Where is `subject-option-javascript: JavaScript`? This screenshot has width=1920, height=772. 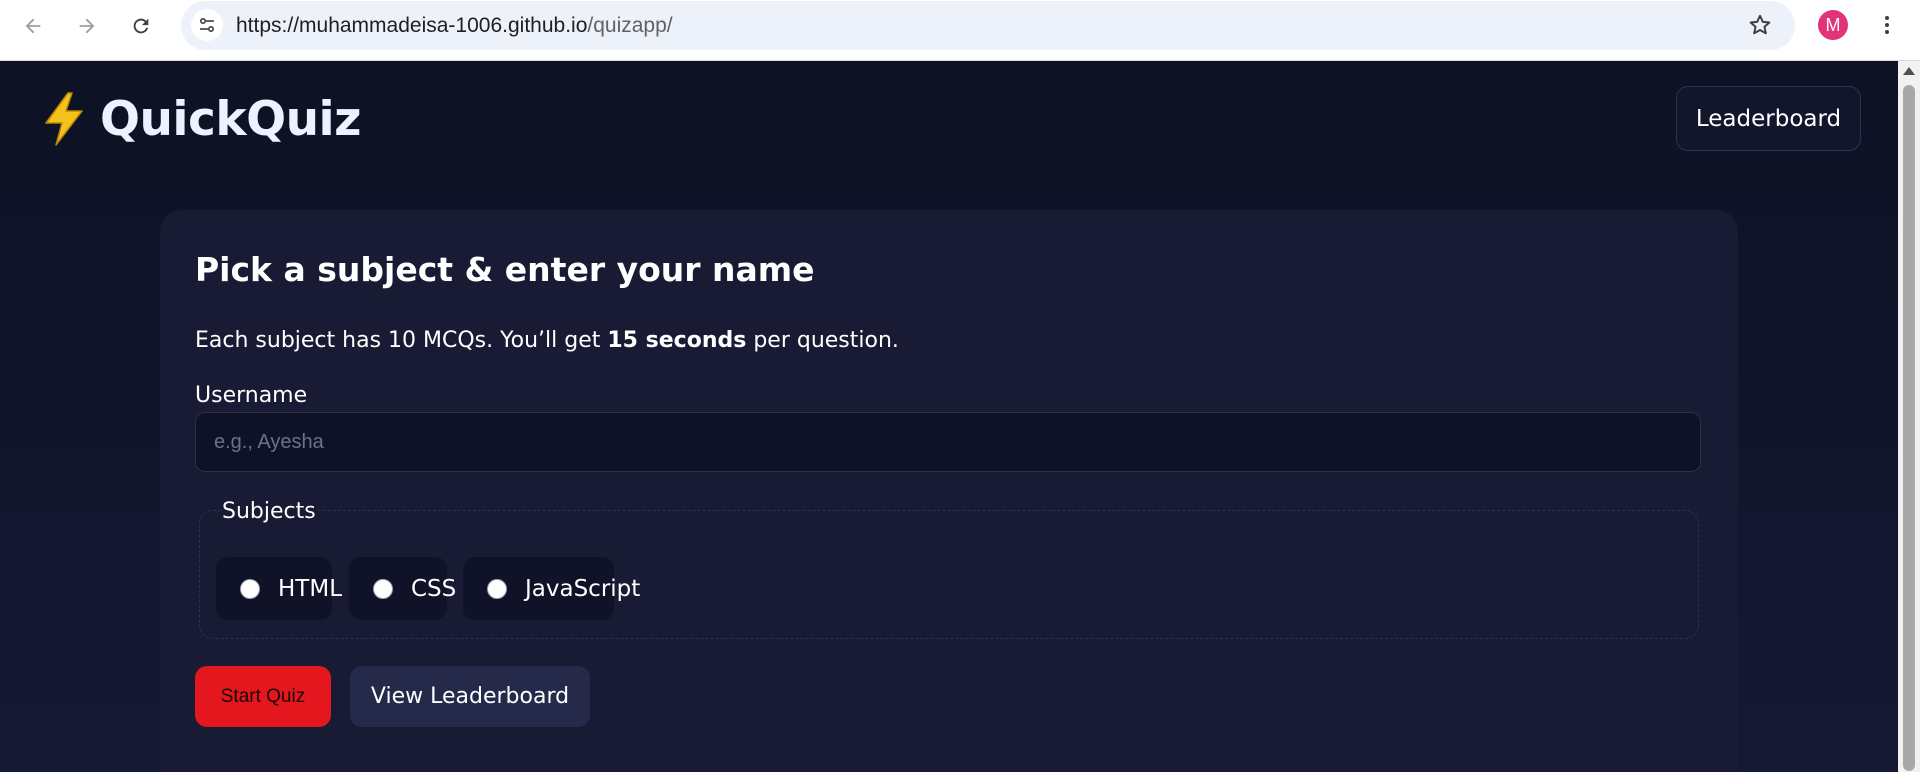 subject-option-javascript: JavaScript is located at coordinates (551, 588).